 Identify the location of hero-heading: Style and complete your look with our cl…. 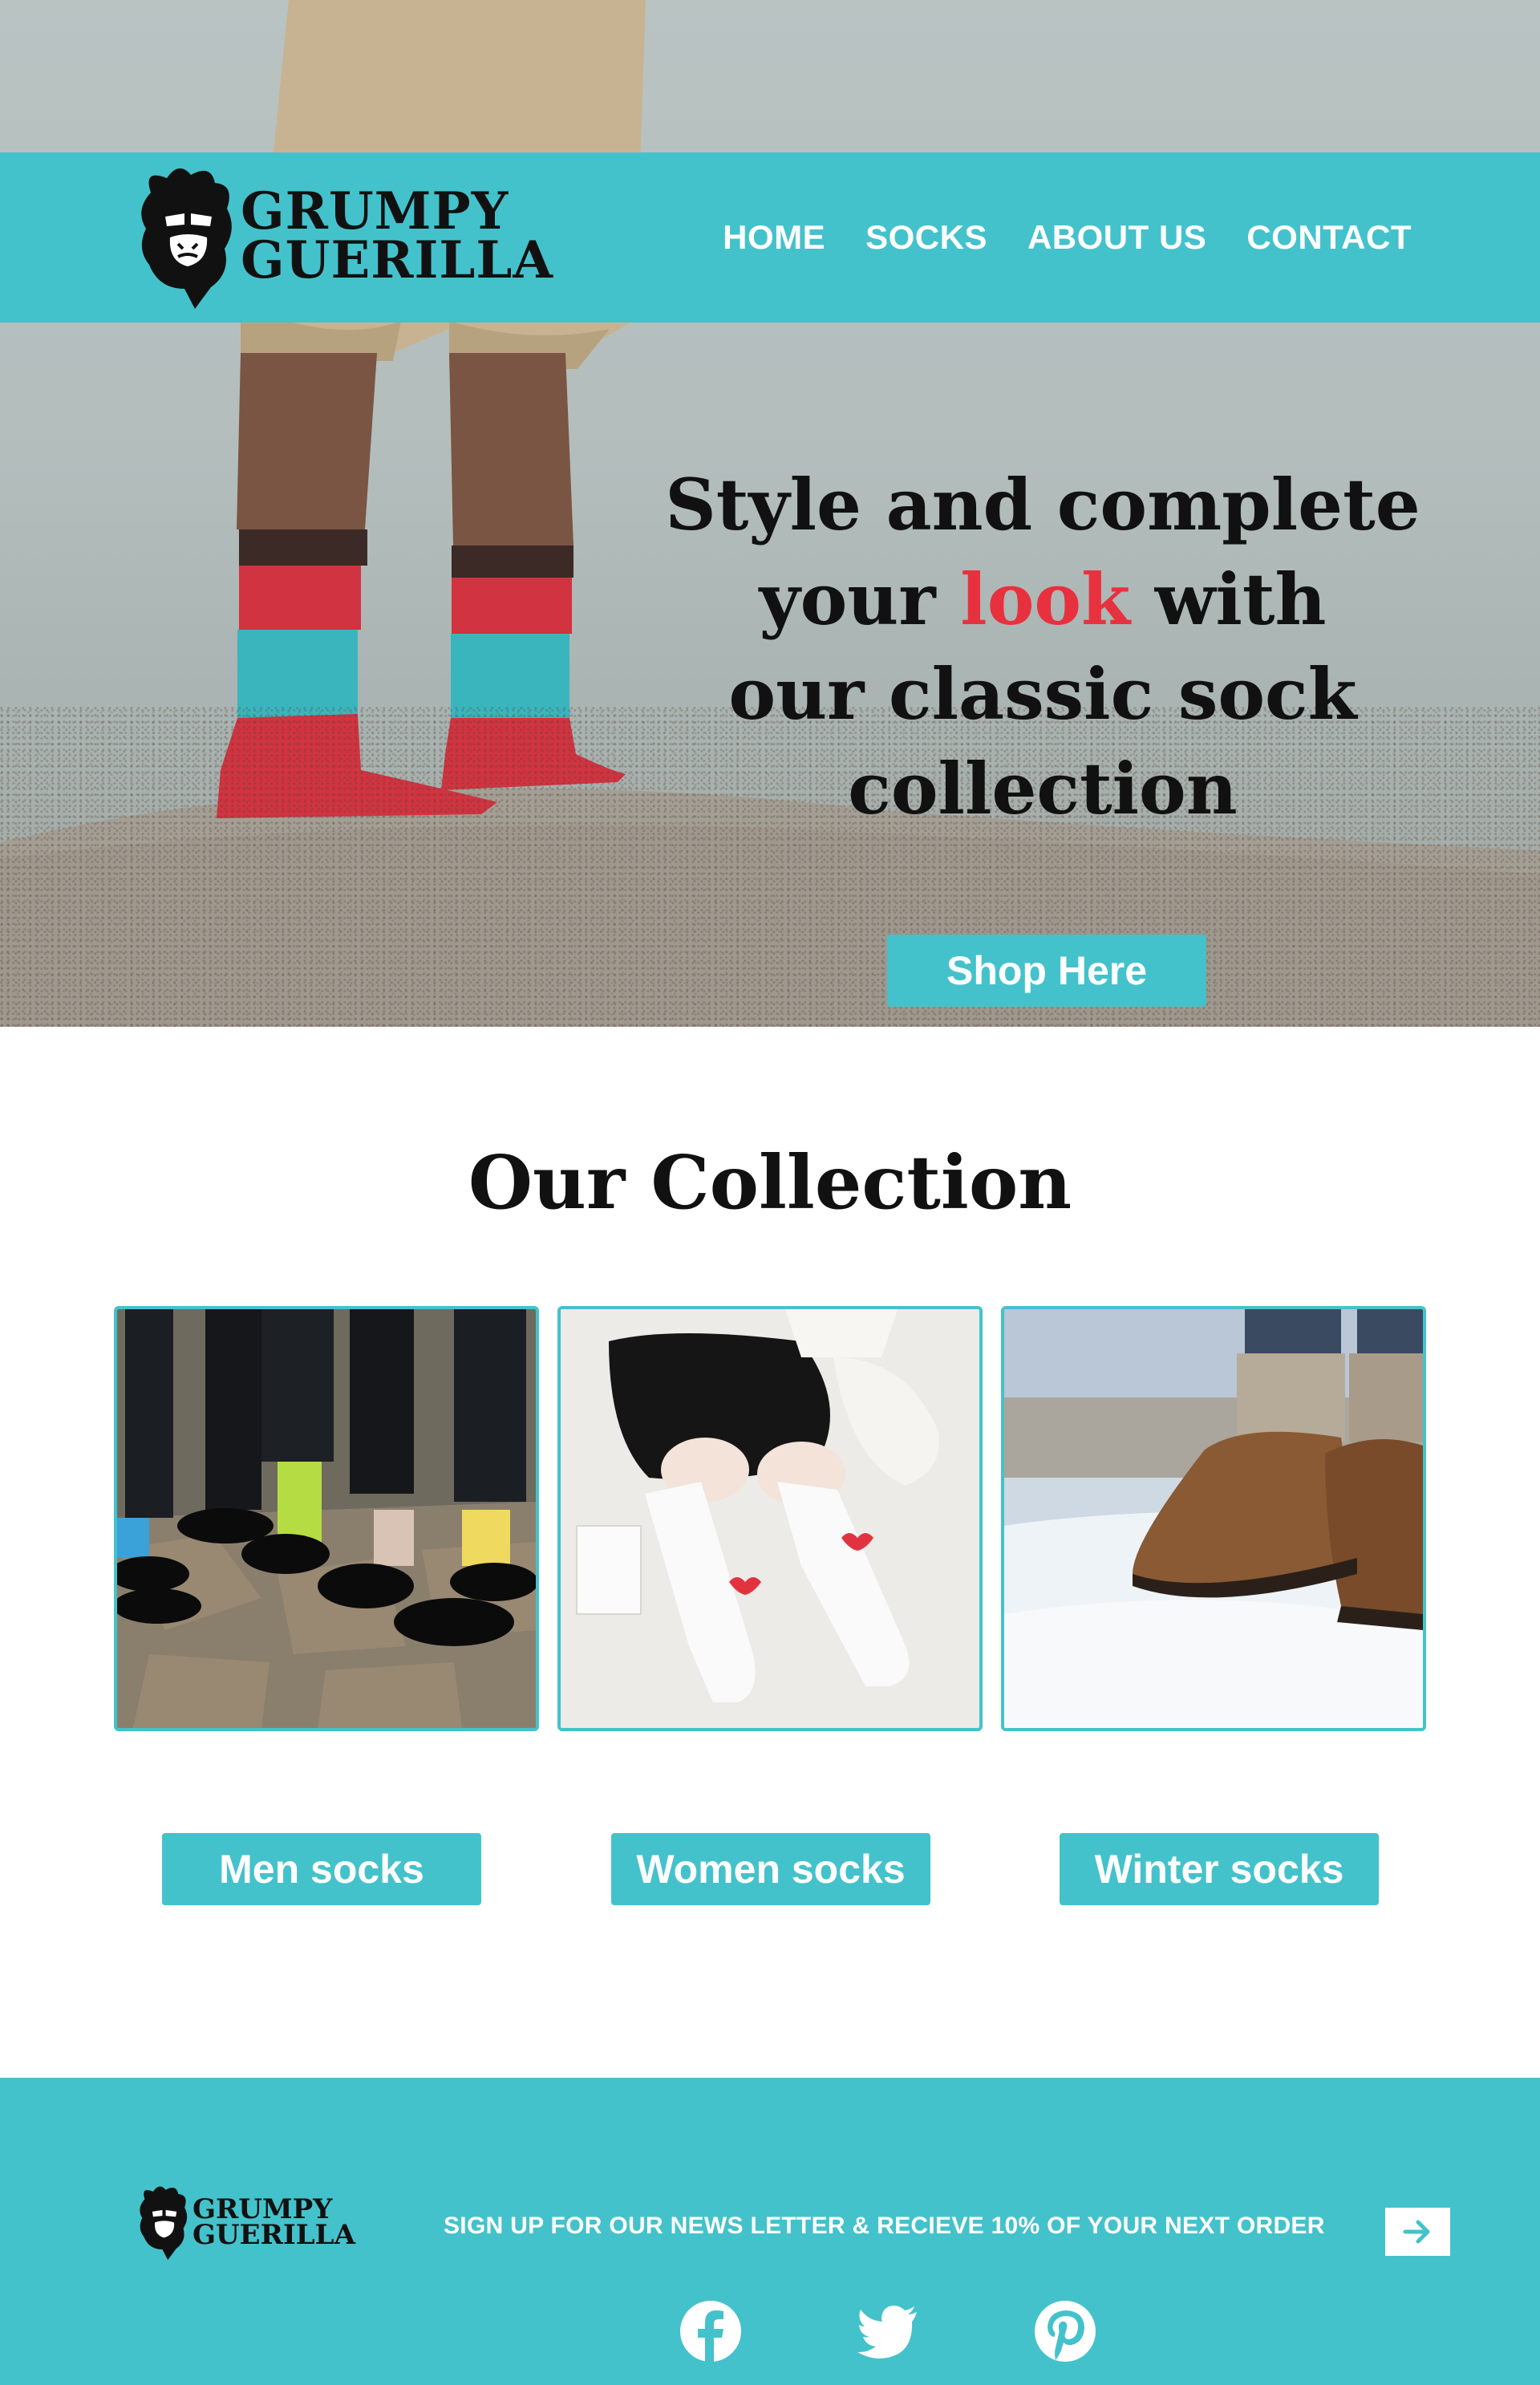
(1043, 646).